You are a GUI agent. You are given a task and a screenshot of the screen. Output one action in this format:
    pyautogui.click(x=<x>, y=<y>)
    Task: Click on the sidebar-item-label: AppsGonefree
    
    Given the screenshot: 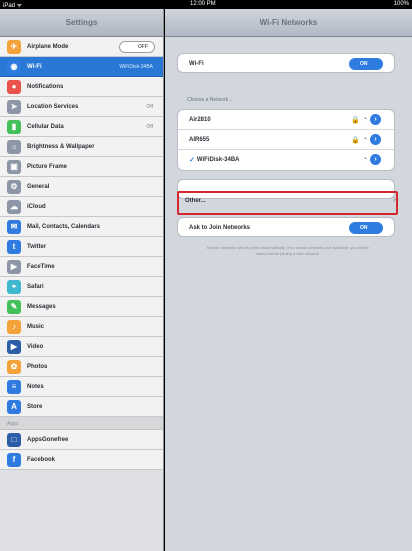 What is the action you would take?
    pyautogui.click(x=48, y=439)
    